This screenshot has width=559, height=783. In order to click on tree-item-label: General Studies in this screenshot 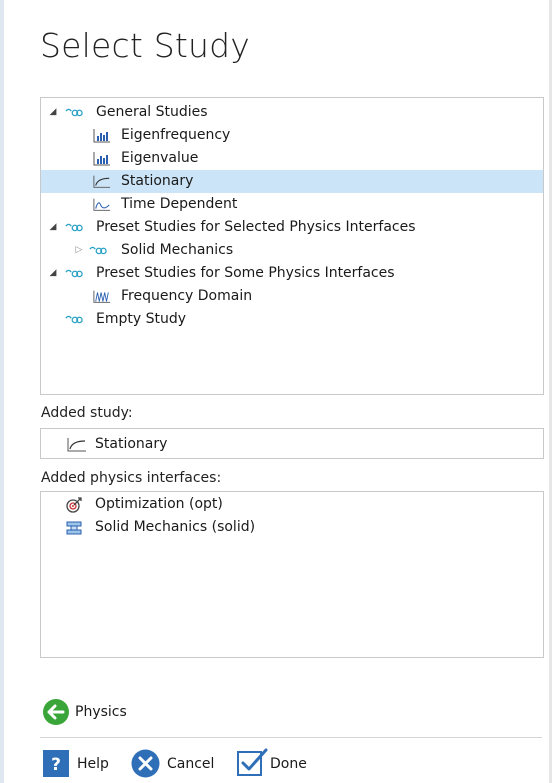, I will do `click(152, 112)`.